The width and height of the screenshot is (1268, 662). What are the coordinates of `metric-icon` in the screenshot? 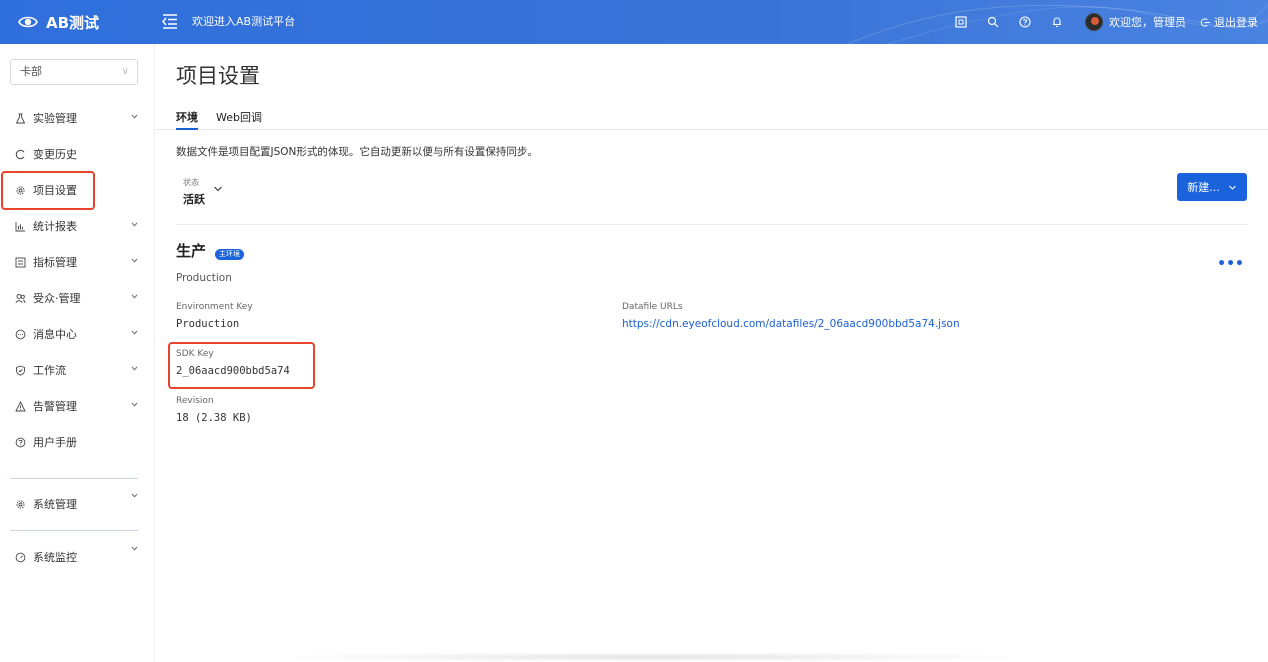 It's located at (20, 262).